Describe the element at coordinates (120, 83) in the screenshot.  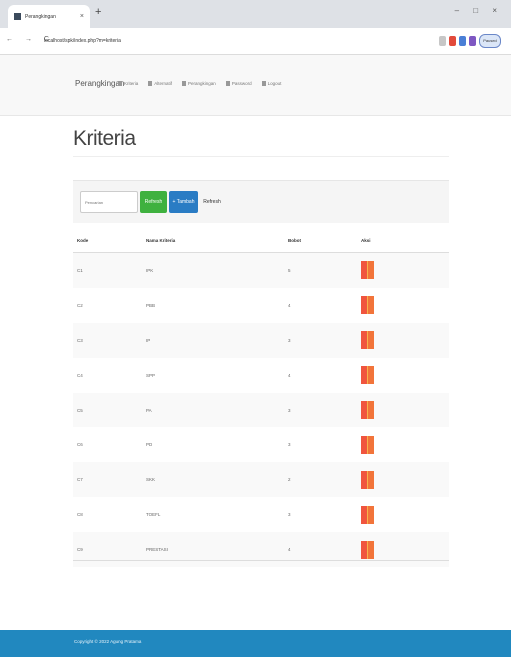
I see `list-icon` at that location.